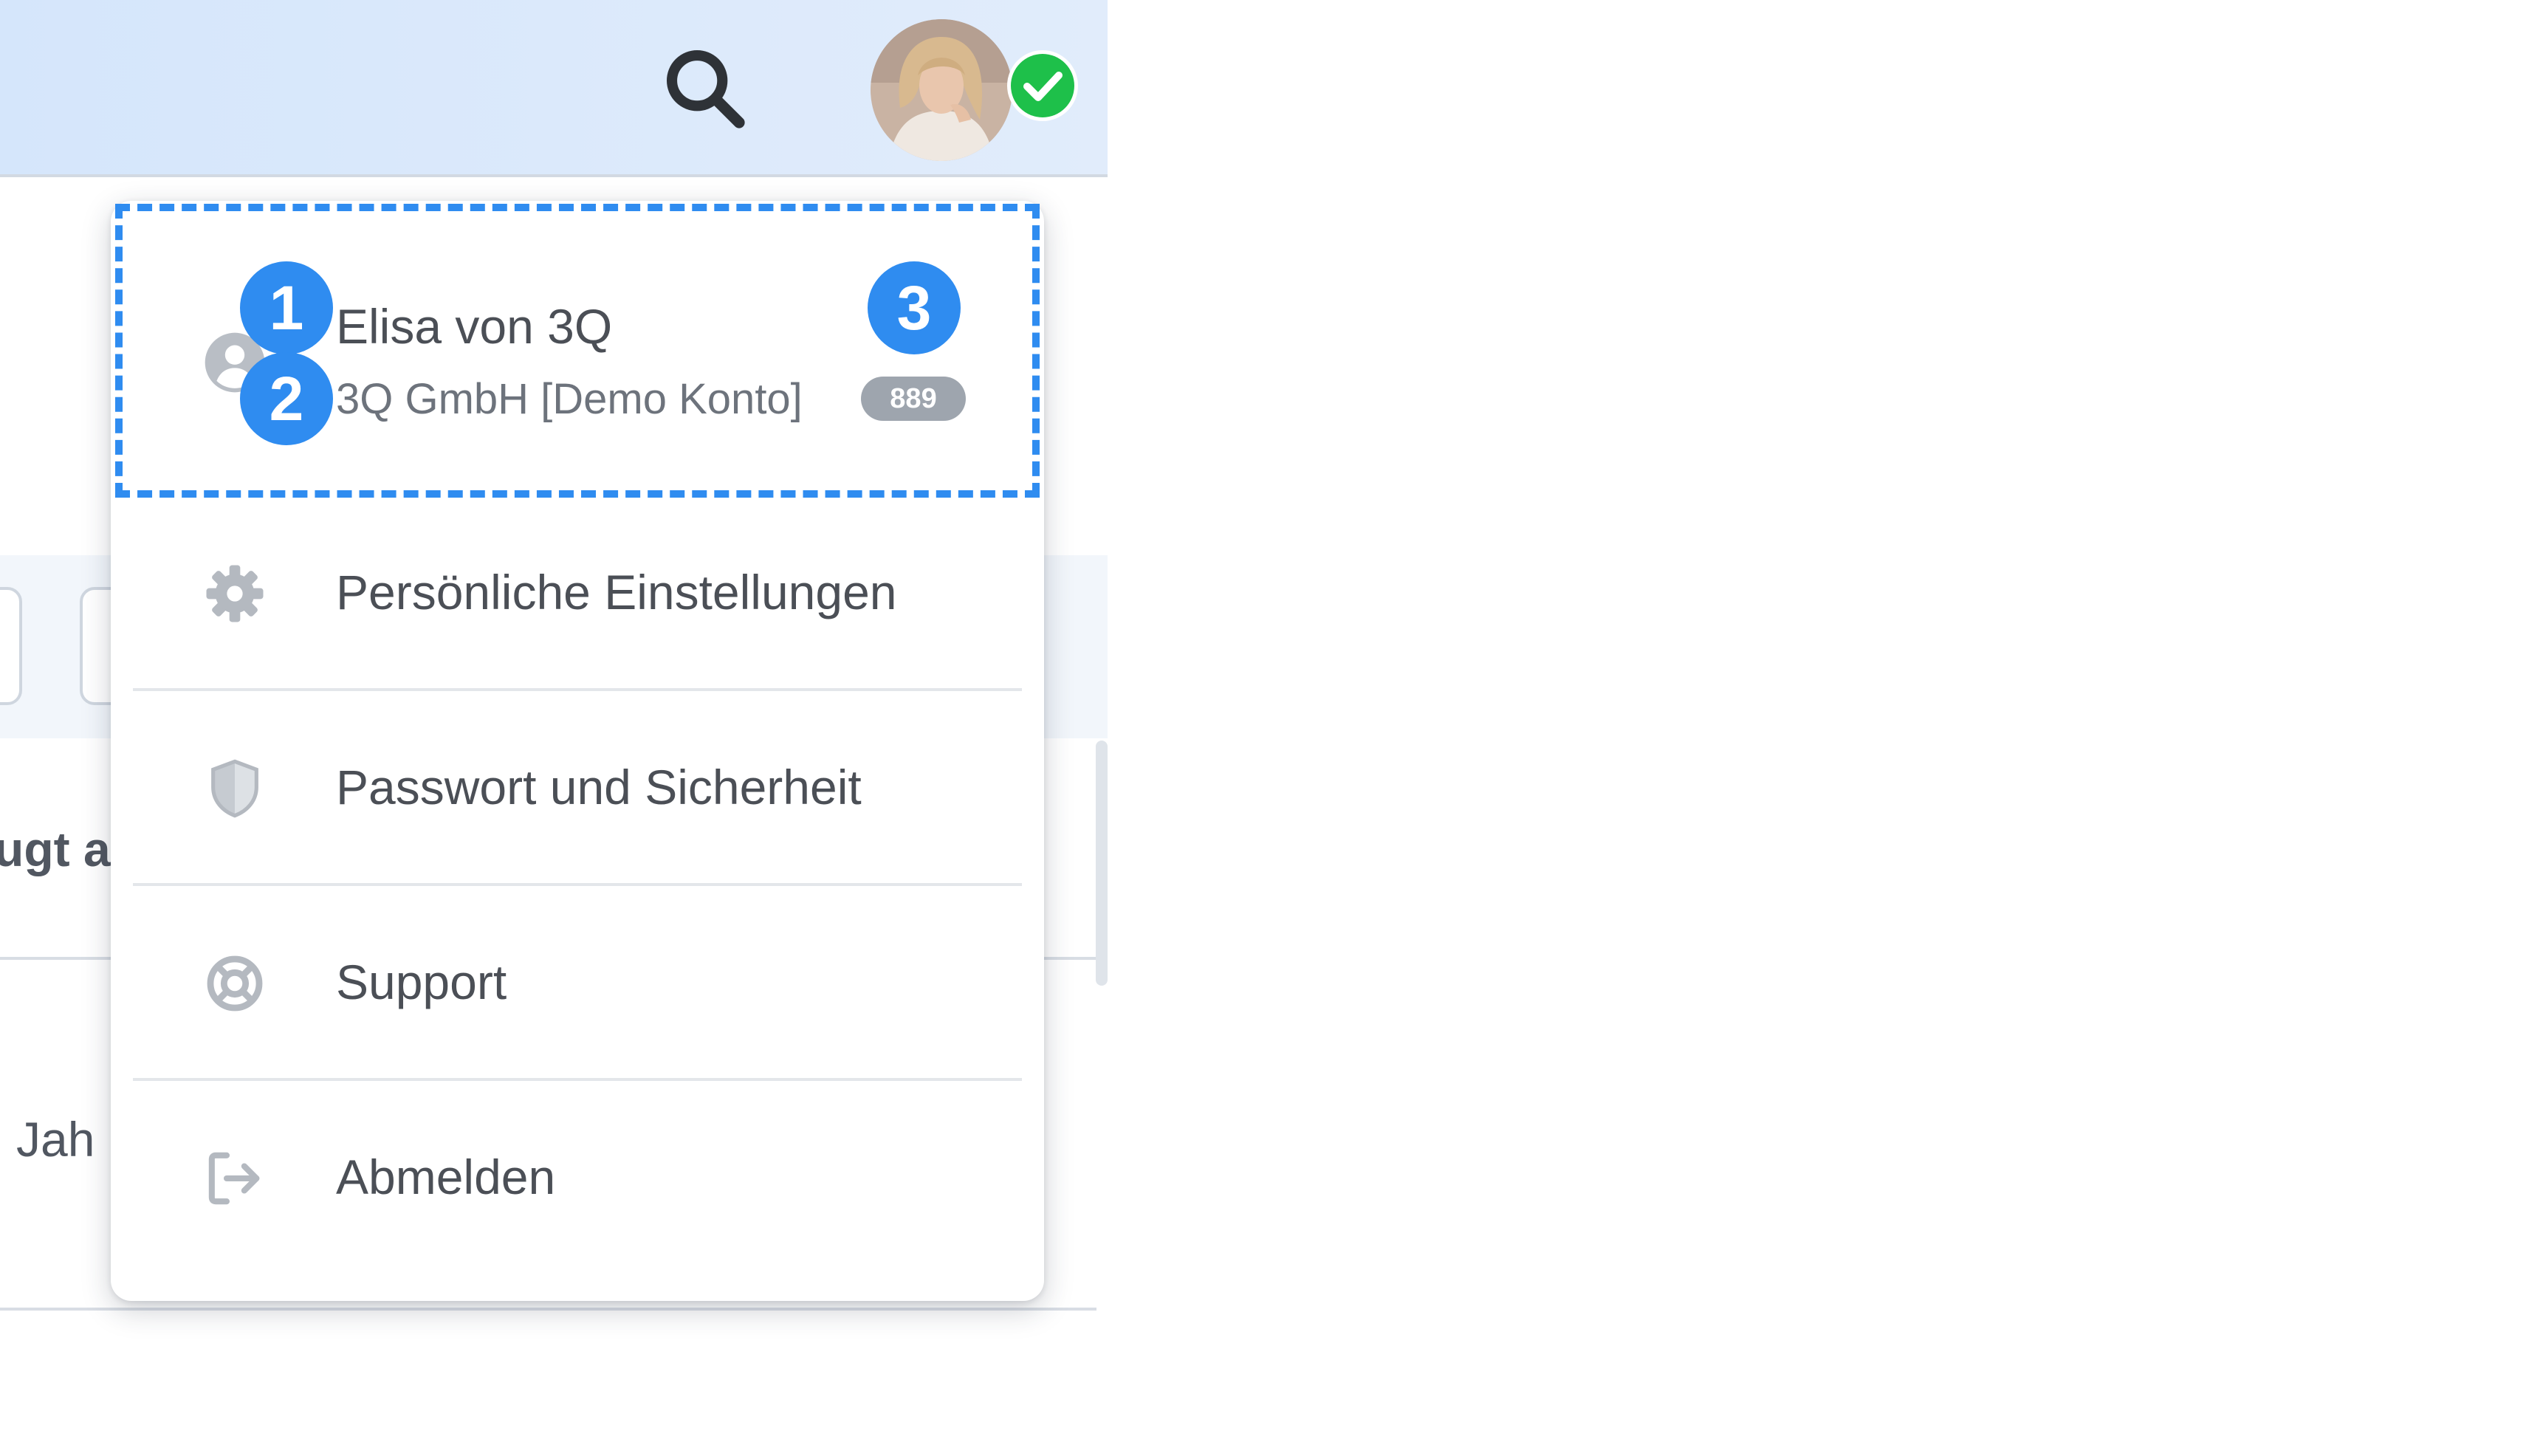  I want to click on menu-item-logout: Abmelden, so click(577, 1178).